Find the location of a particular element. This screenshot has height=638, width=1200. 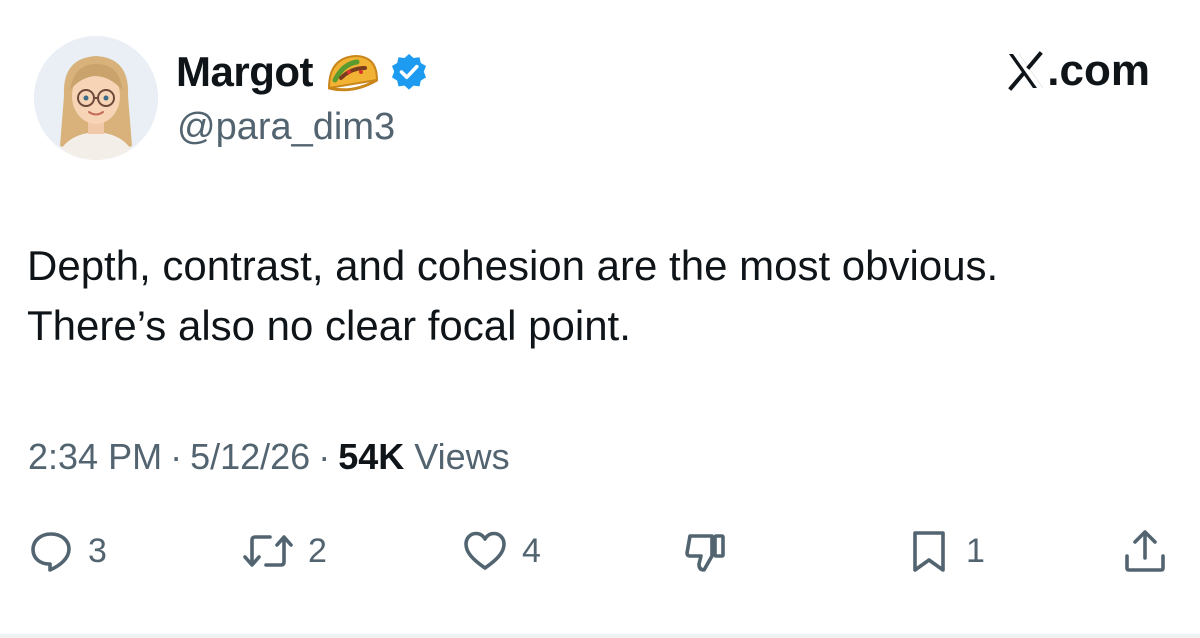

views-count: 54K is located at coordinates (371, 456).